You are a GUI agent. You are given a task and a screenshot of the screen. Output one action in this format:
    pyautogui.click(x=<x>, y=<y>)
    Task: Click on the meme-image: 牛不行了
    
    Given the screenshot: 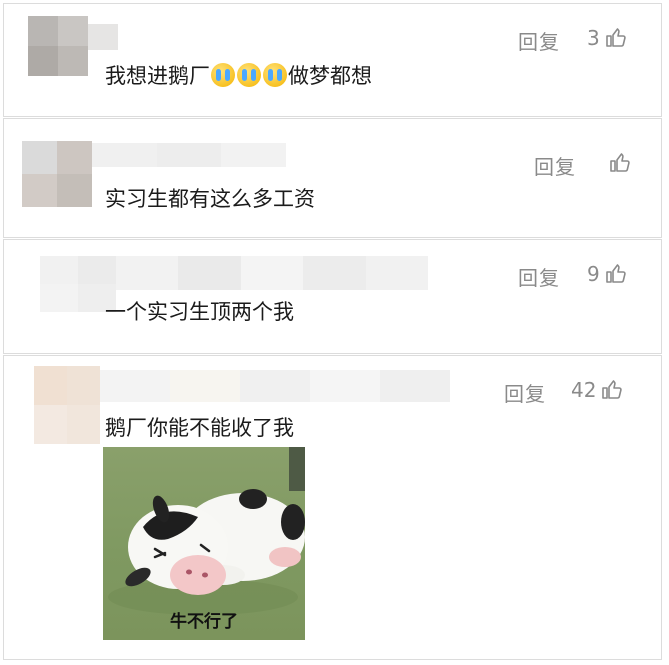 What is the action you would take?
    pyautogui.click(x=204, y=543)
    